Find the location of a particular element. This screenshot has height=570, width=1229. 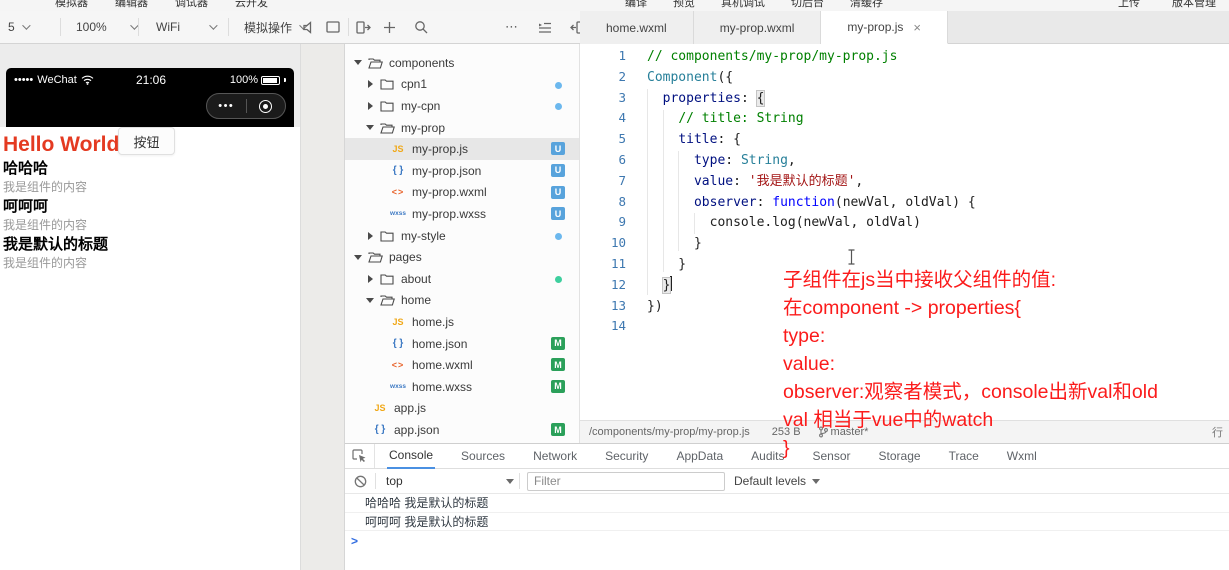

tree-item-my-prop.wxss: wxss my-prop.wxss U is located at coordinates (462, 214).